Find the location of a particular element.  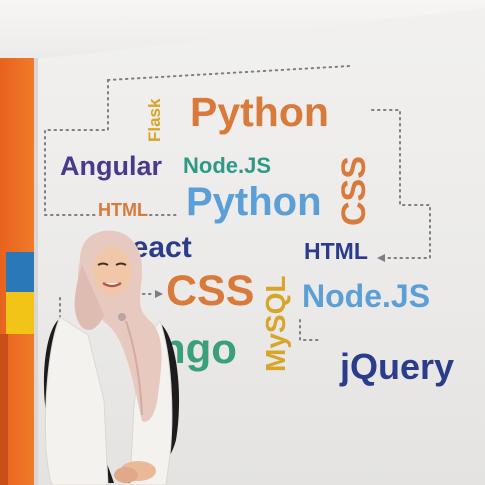

mural-word-flask: Flask is located at coordinates (154, 120).